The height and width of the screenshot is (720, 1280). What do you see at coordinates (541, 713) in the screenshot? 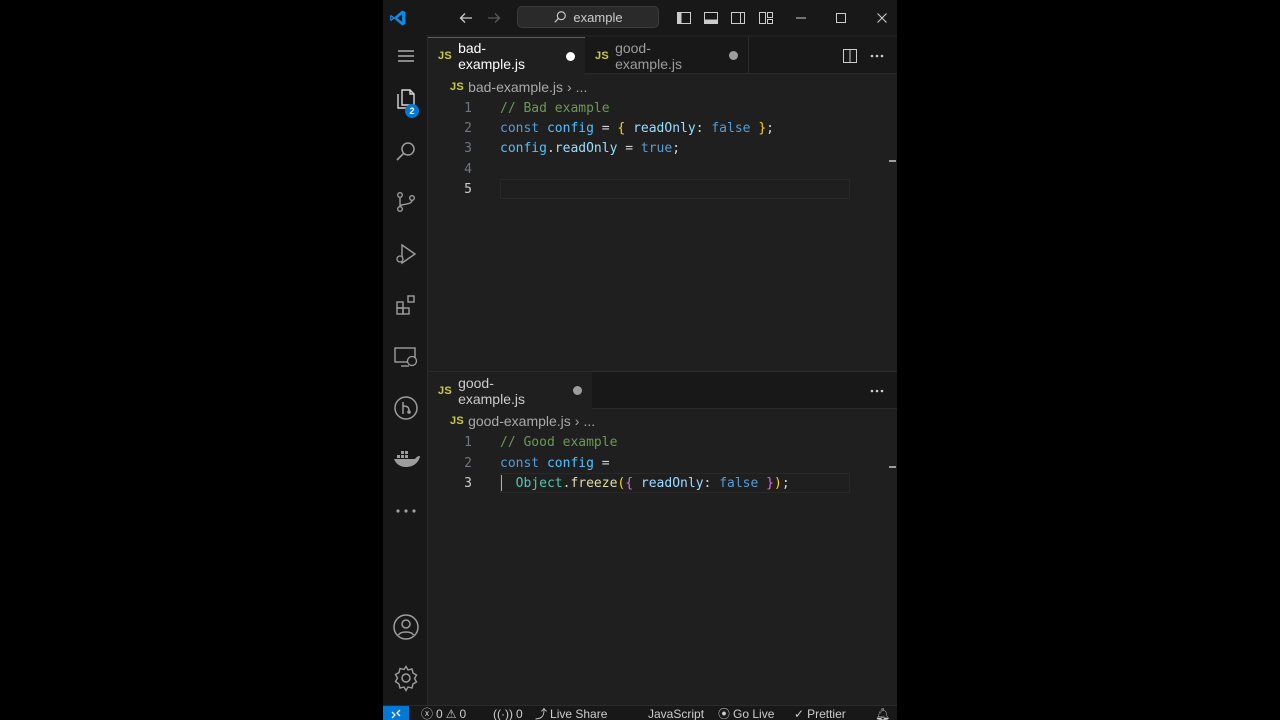
I see `live-share-icon: ⤴` at bounding box center [541, 713].